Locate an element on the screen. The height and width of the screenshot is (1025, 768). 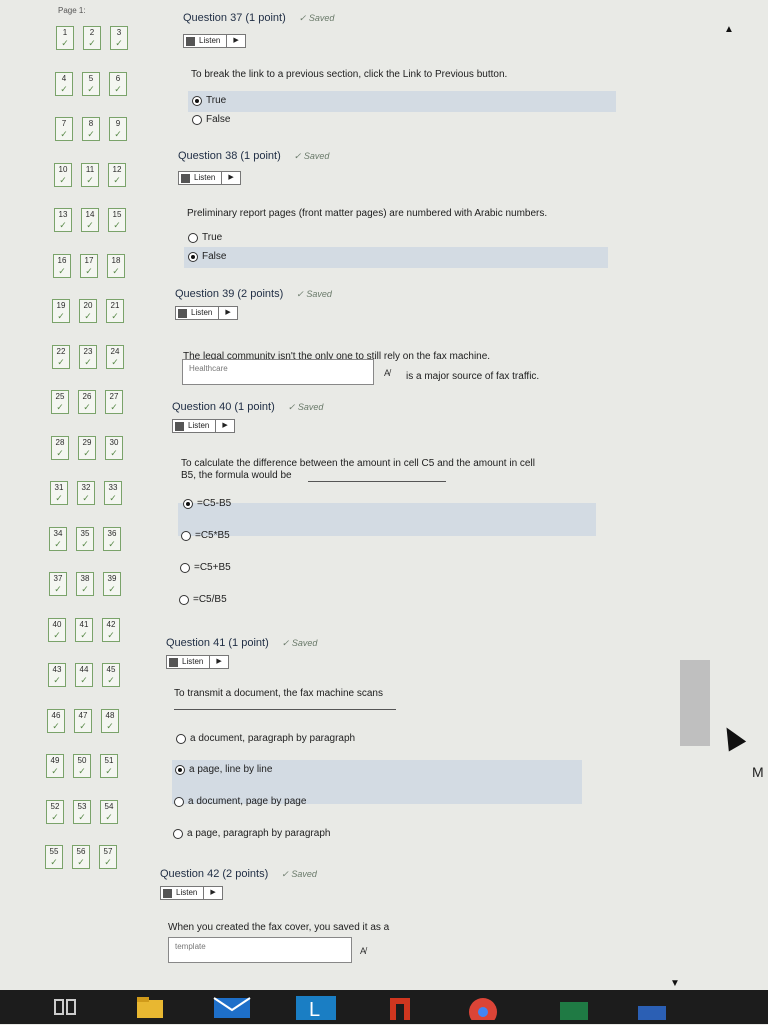
nav-cell-question-23: 23 ✓ is located at coordinates (88, 357).